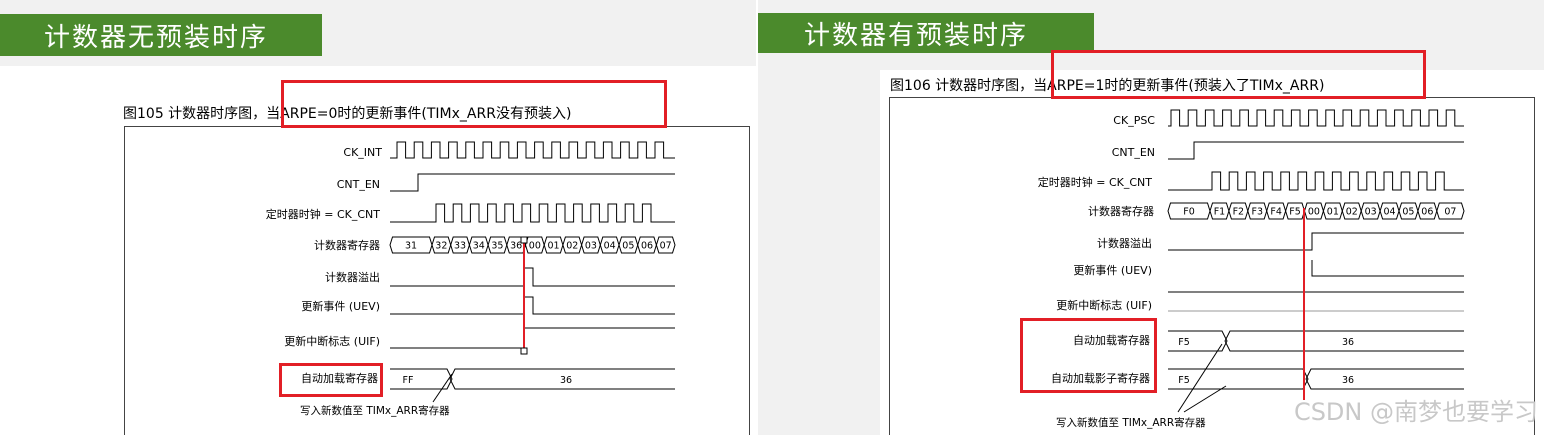  What do you see at coordinates (1427, 212) in the screenshot?
I see `right-counter-value: 06` at bounding box center [1427, 212].